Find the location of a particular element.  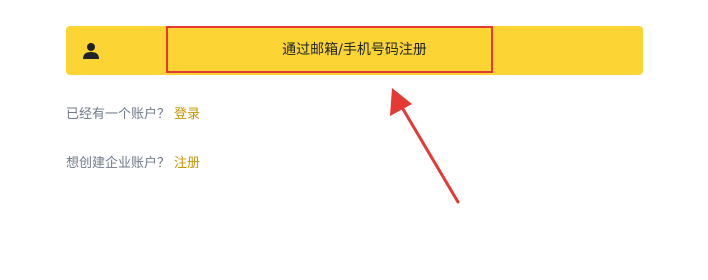

enterprise-prompt: 想创建企业账户？ 注册 is located at coordinates (133, 161).